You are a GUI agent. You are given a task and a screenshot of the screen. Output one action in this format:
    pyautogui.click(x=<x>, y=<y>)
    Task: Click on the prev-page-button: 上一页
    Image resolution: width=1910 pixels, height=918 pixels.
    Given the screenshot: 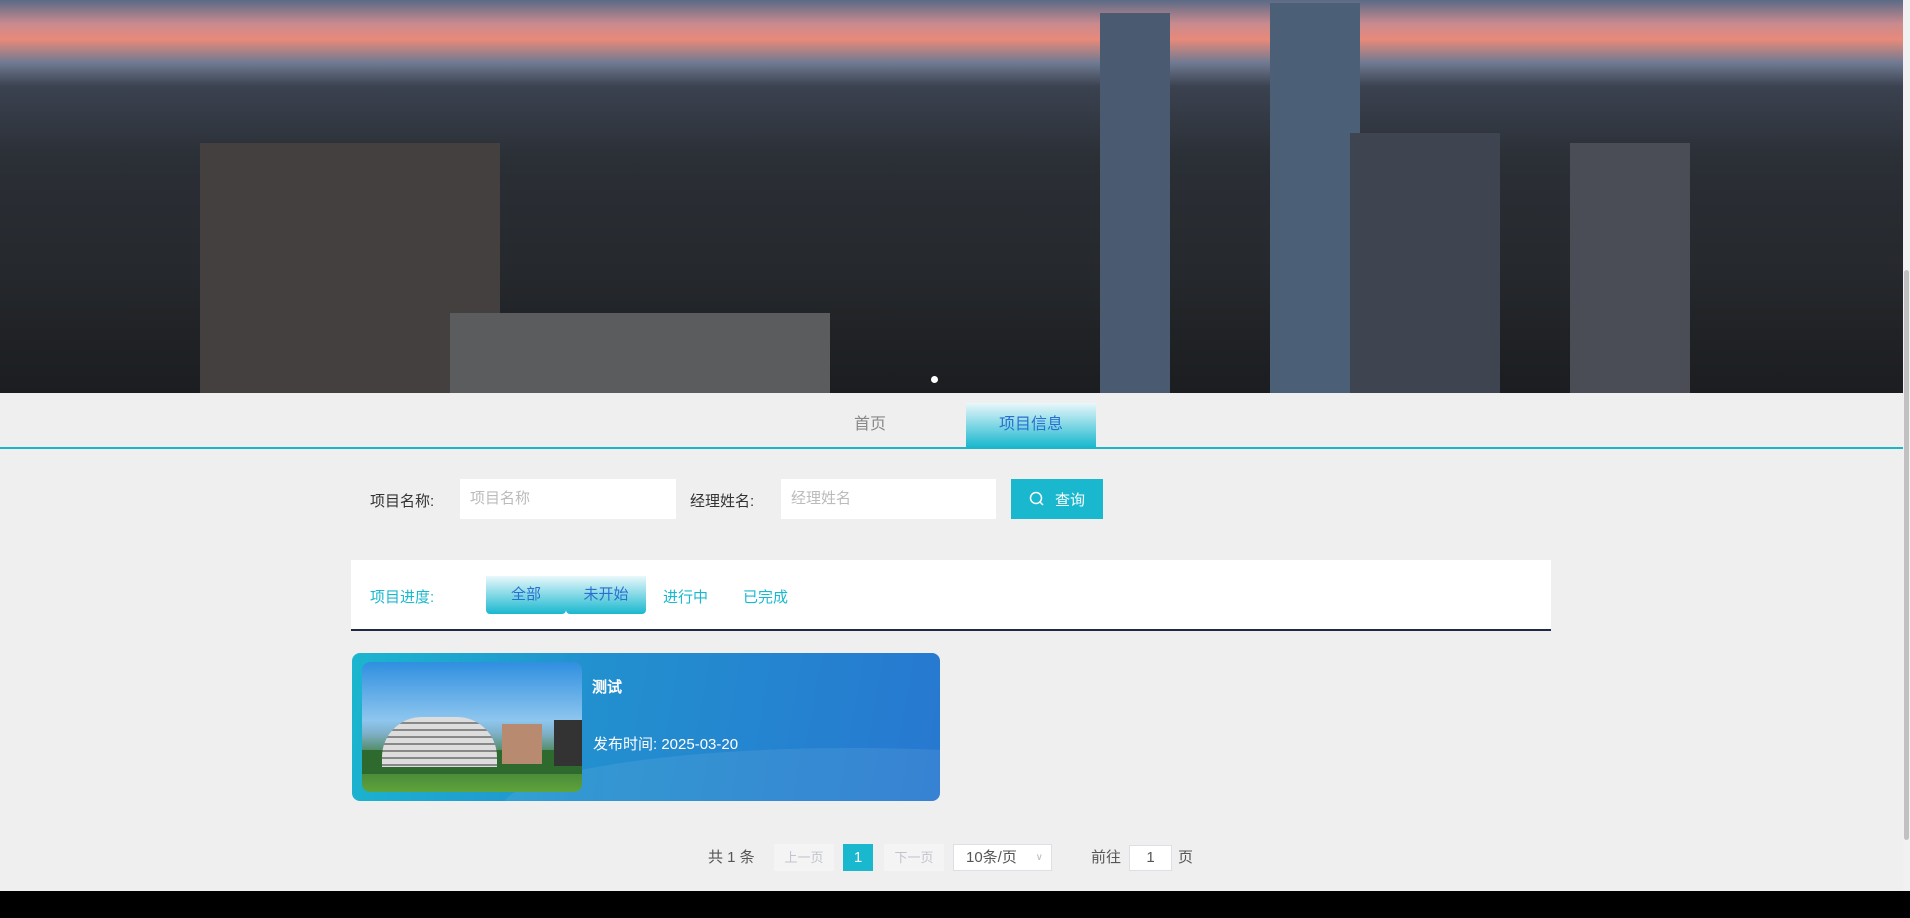 What is the action you would take?
    pyautogui.click(x=804, y=857)
    